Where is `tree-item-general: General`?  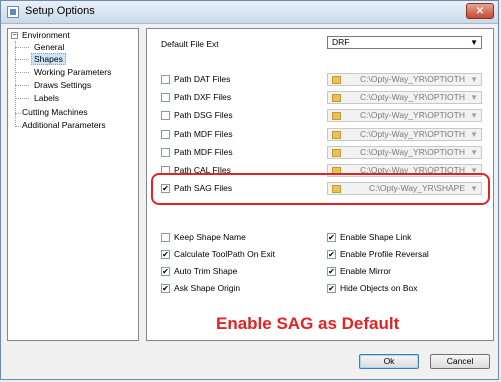
tree-item-general: General is located at coordinates (49, 47).